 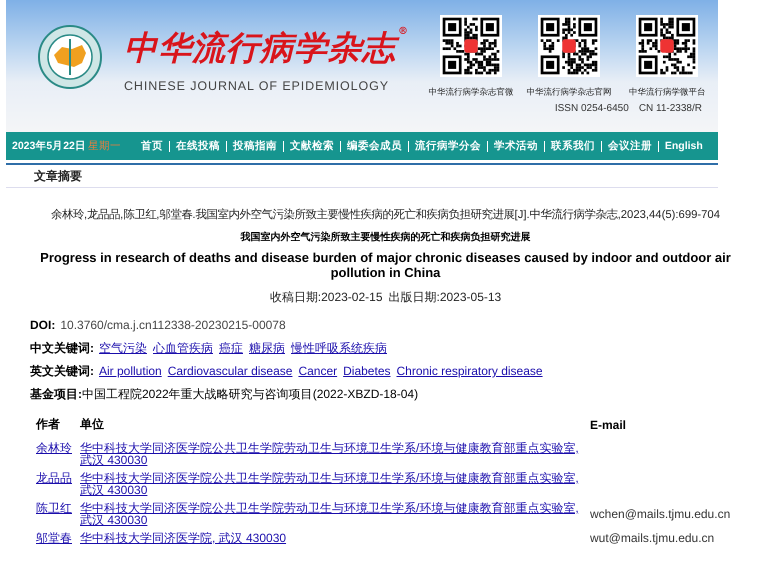 I want to click on nav-link: 投稿指南, so click(x=254, y=146).